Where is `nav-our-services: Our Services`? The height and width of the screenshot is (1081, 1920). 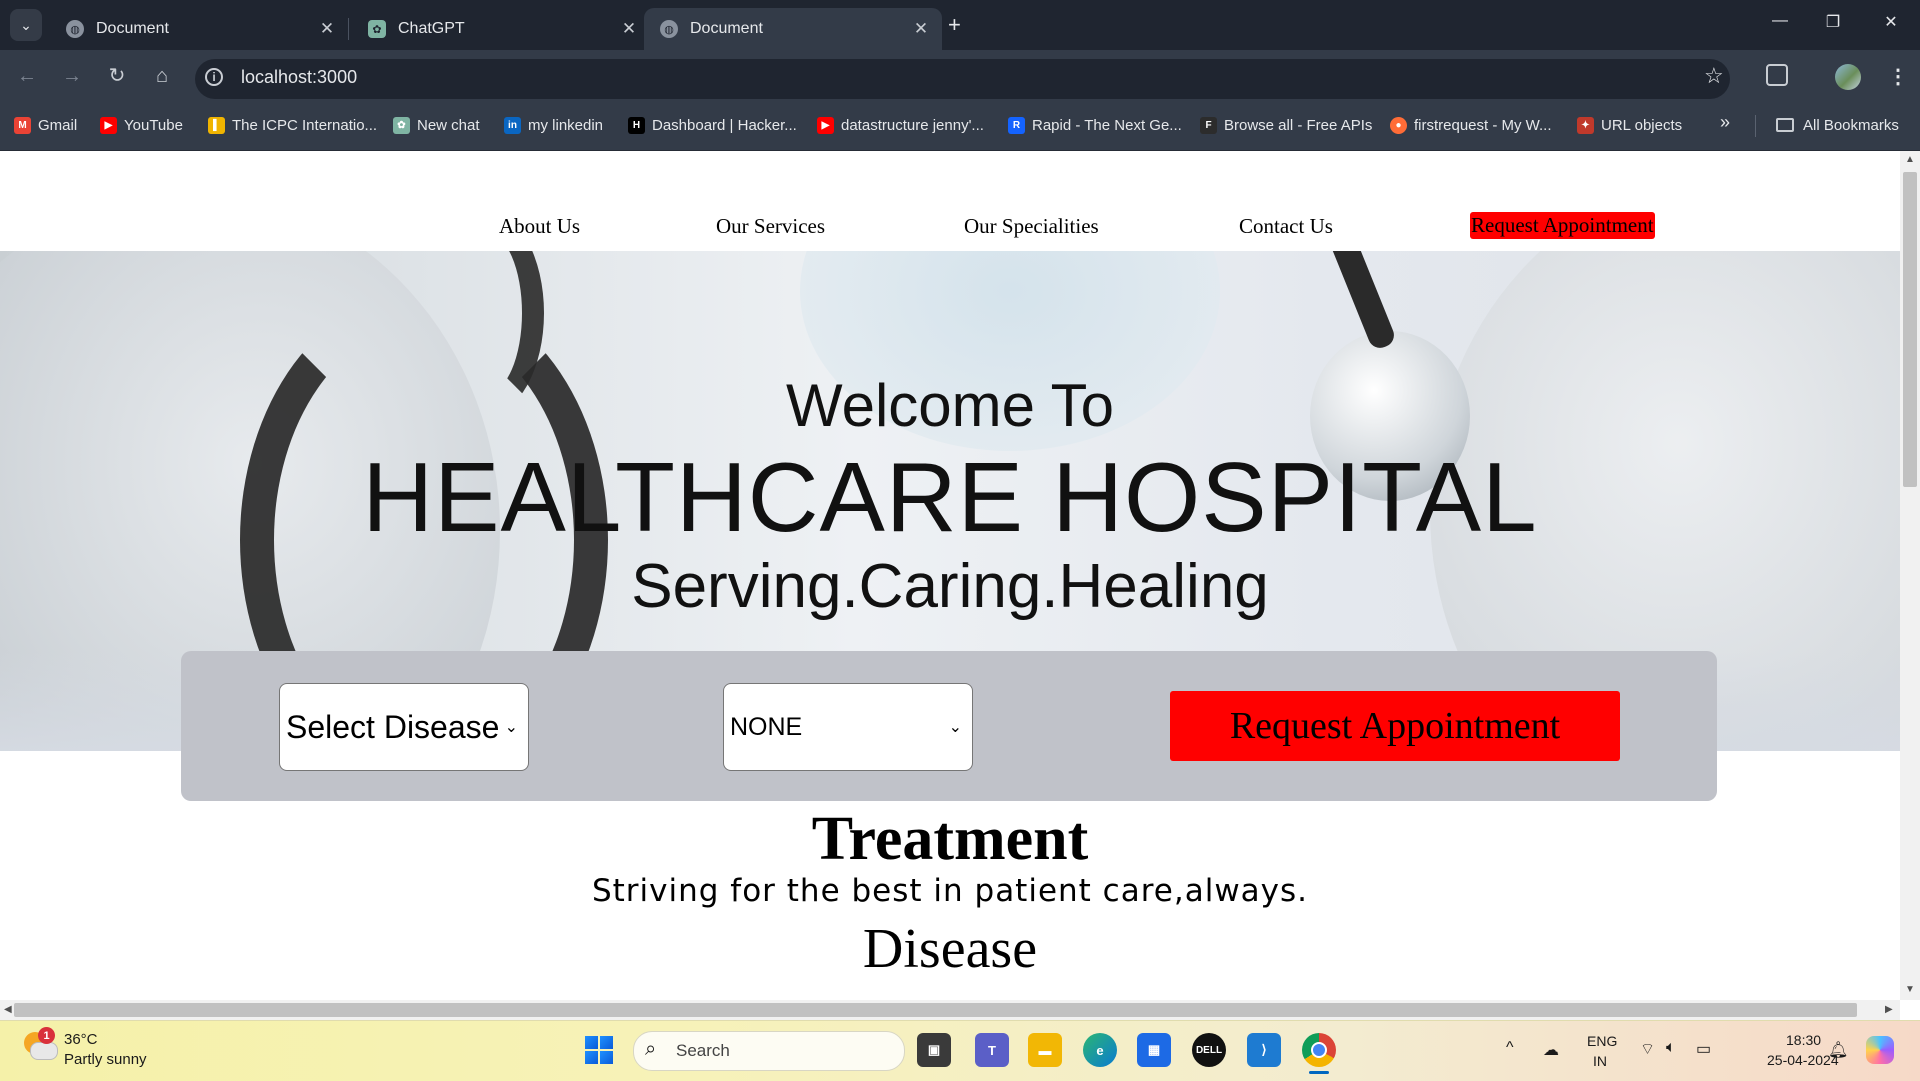
nav-our-services: Our Services is located at coordinates (770, 226).